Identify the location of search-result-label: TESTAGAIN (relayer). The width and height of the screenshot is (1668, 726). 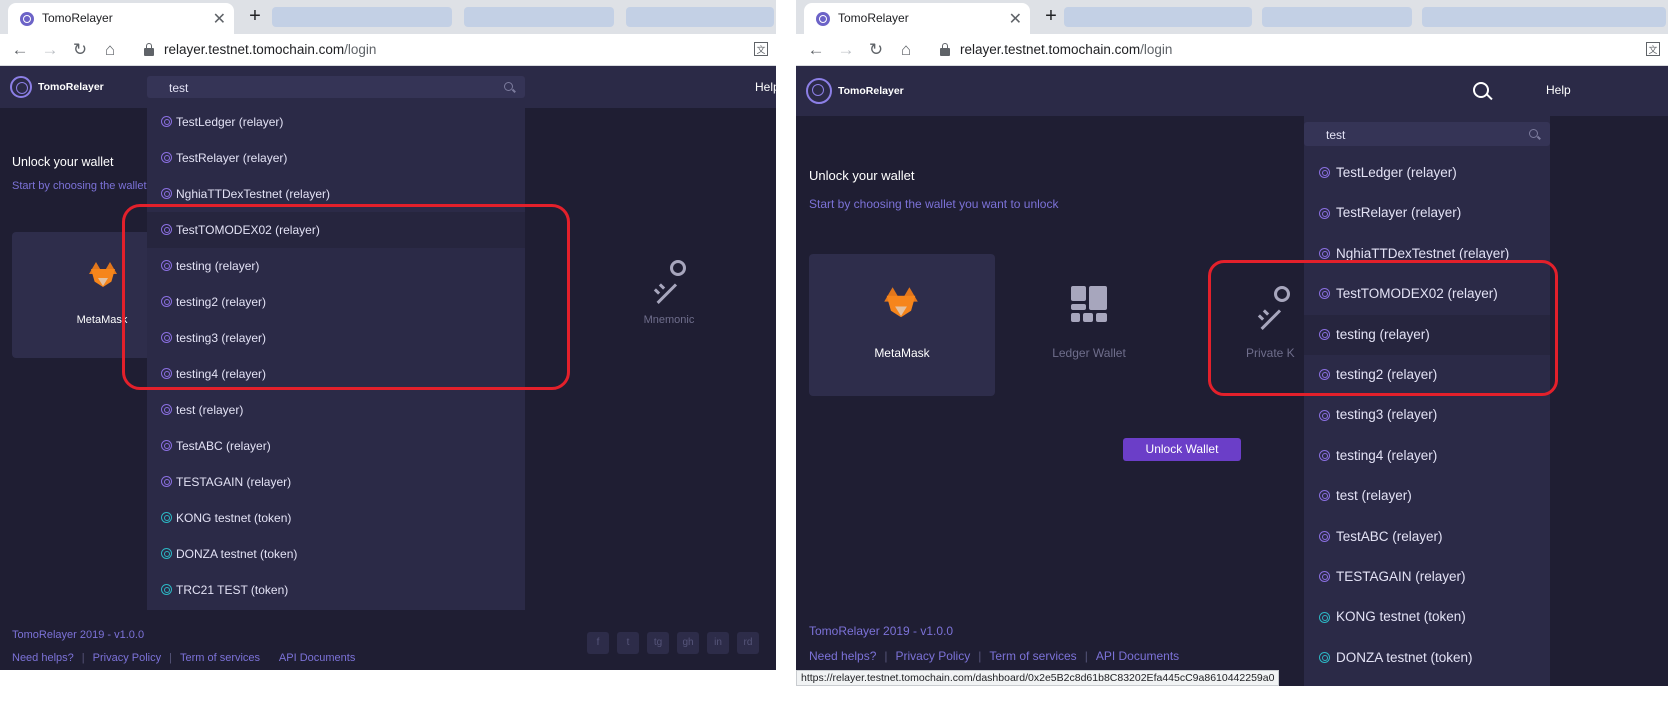
(1401, 577).